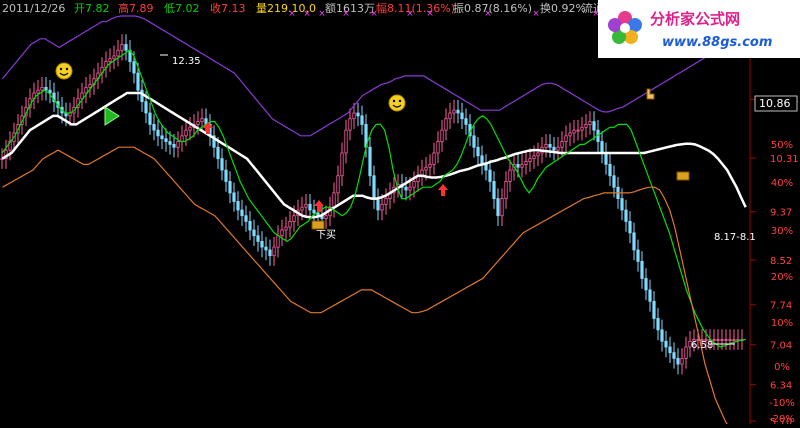  Describe the element at coordinates (186, 61) in the screenshot. I see `high-label: 12.35` at that location.